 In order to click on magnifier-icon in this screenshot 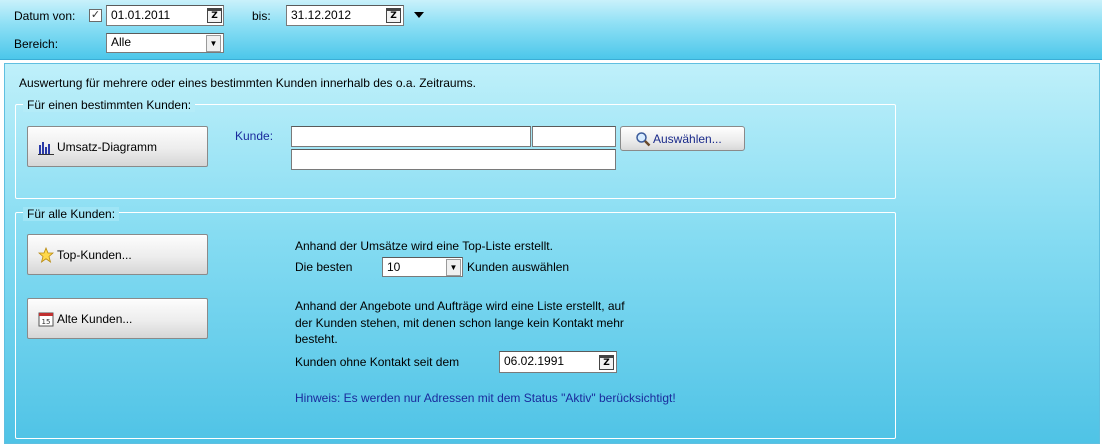, I will do `click(643, 139)`.